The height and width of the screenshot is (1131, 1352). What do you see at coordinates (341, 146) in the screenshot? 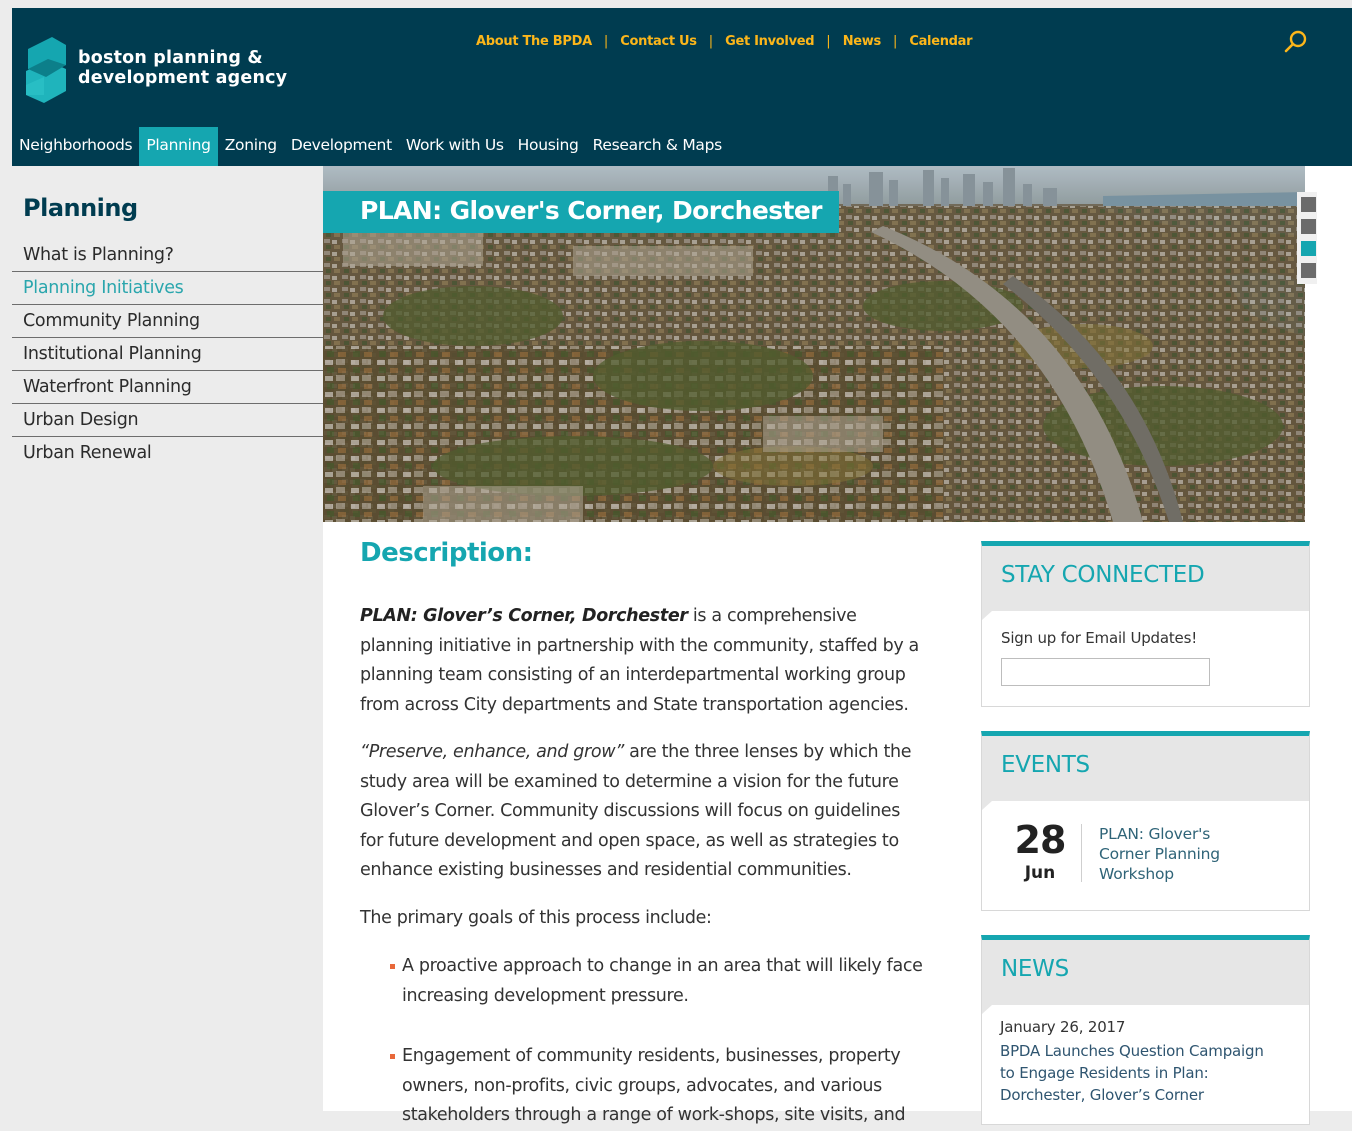
I see `nav-item-development: Development` at bounding box center [341, 146].